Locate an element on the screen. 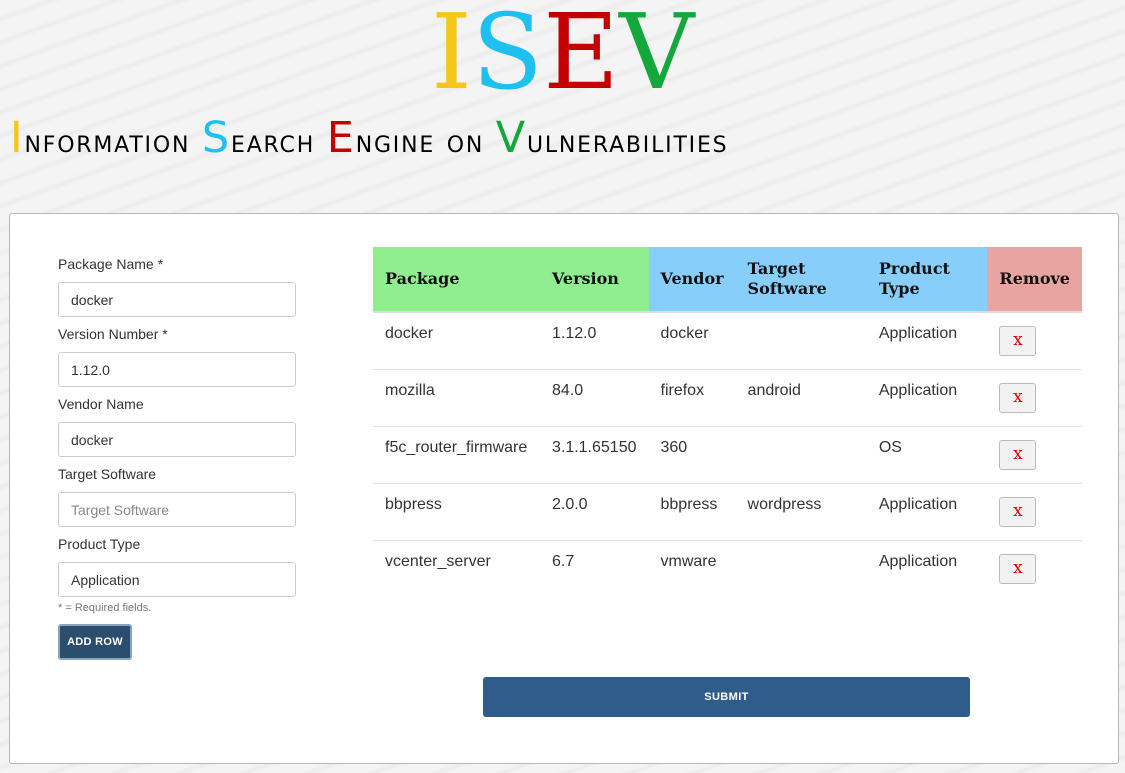  cell-vendor: 360 is located at coordinates (692, 455).